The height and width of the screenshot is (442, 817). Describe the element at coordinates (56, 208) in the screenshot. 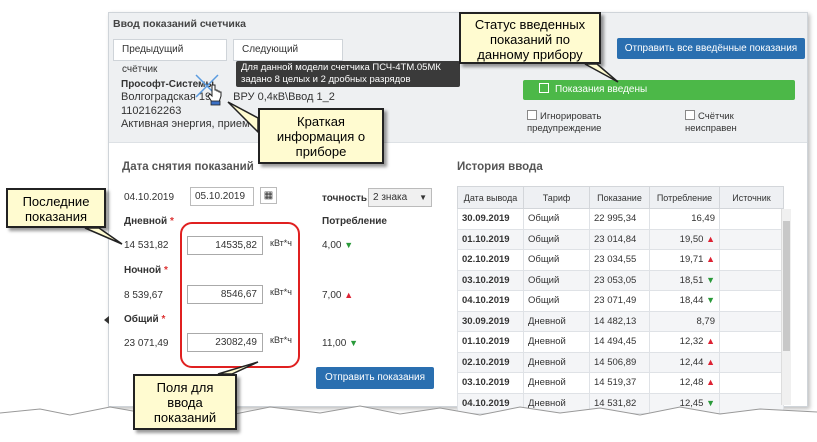

I see `callout-last-readings: Последние показания` at that location.